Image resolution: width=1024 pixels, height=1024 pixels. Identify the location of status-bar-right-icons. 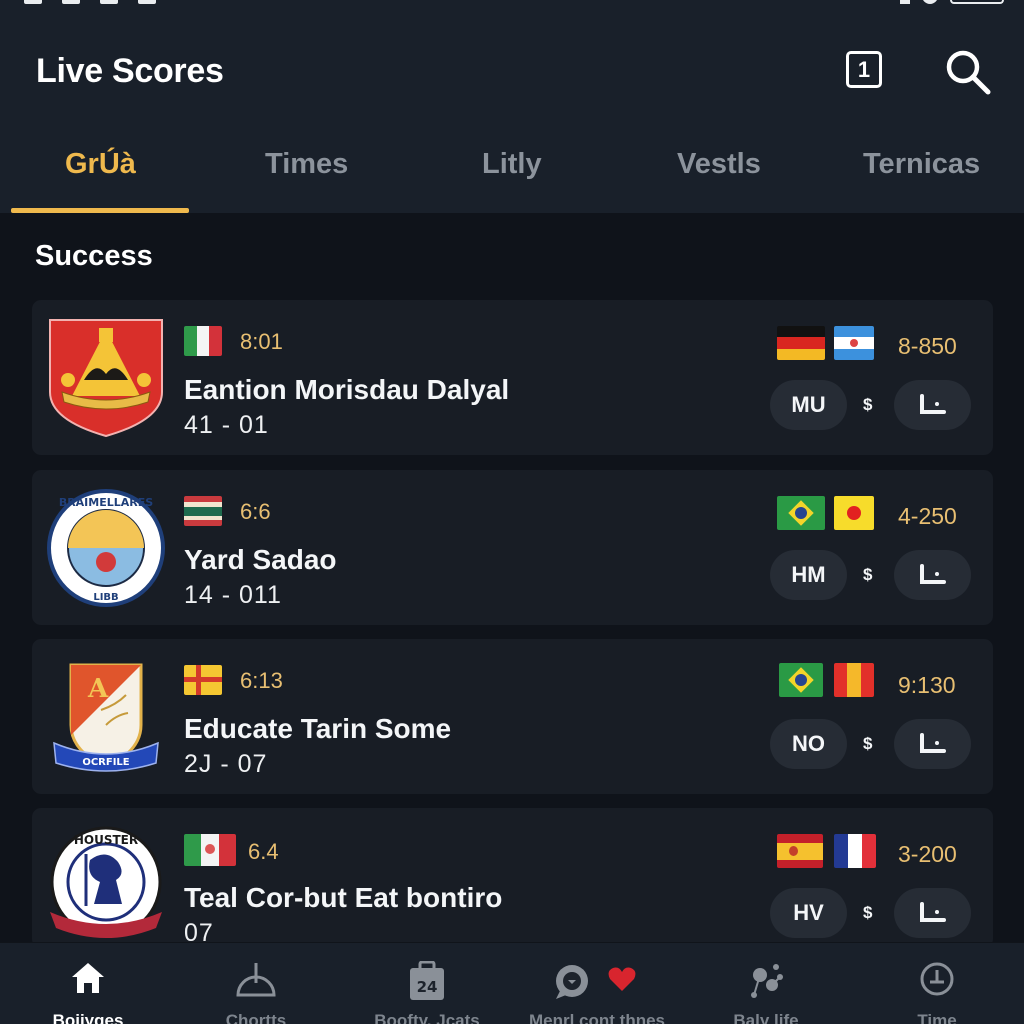
(952, 2).